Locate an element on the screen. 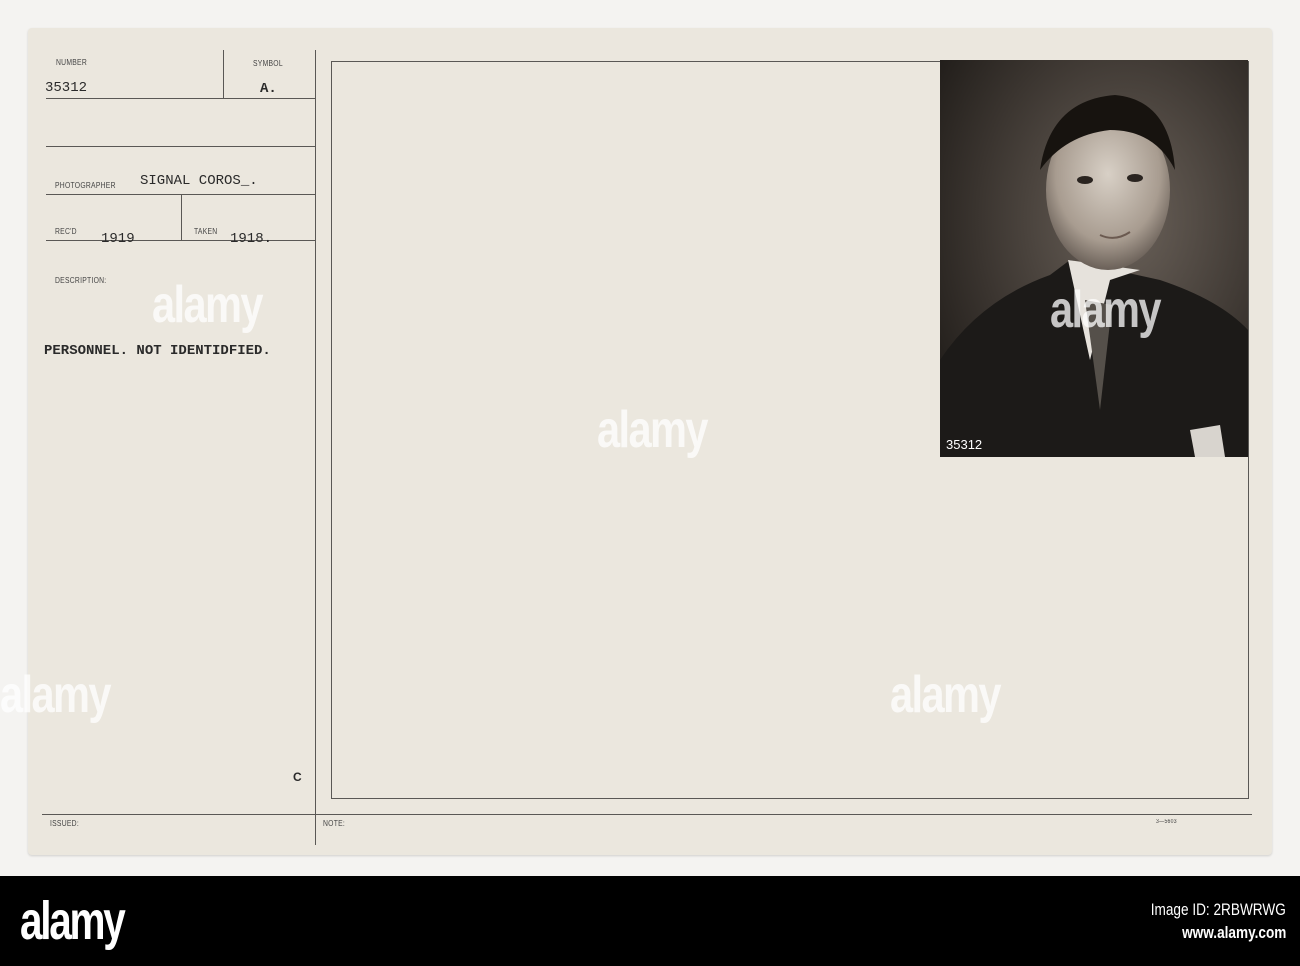 This screenshot has width=1300, height=966. note-label: NOTE: is located at coordinates (334, 823).